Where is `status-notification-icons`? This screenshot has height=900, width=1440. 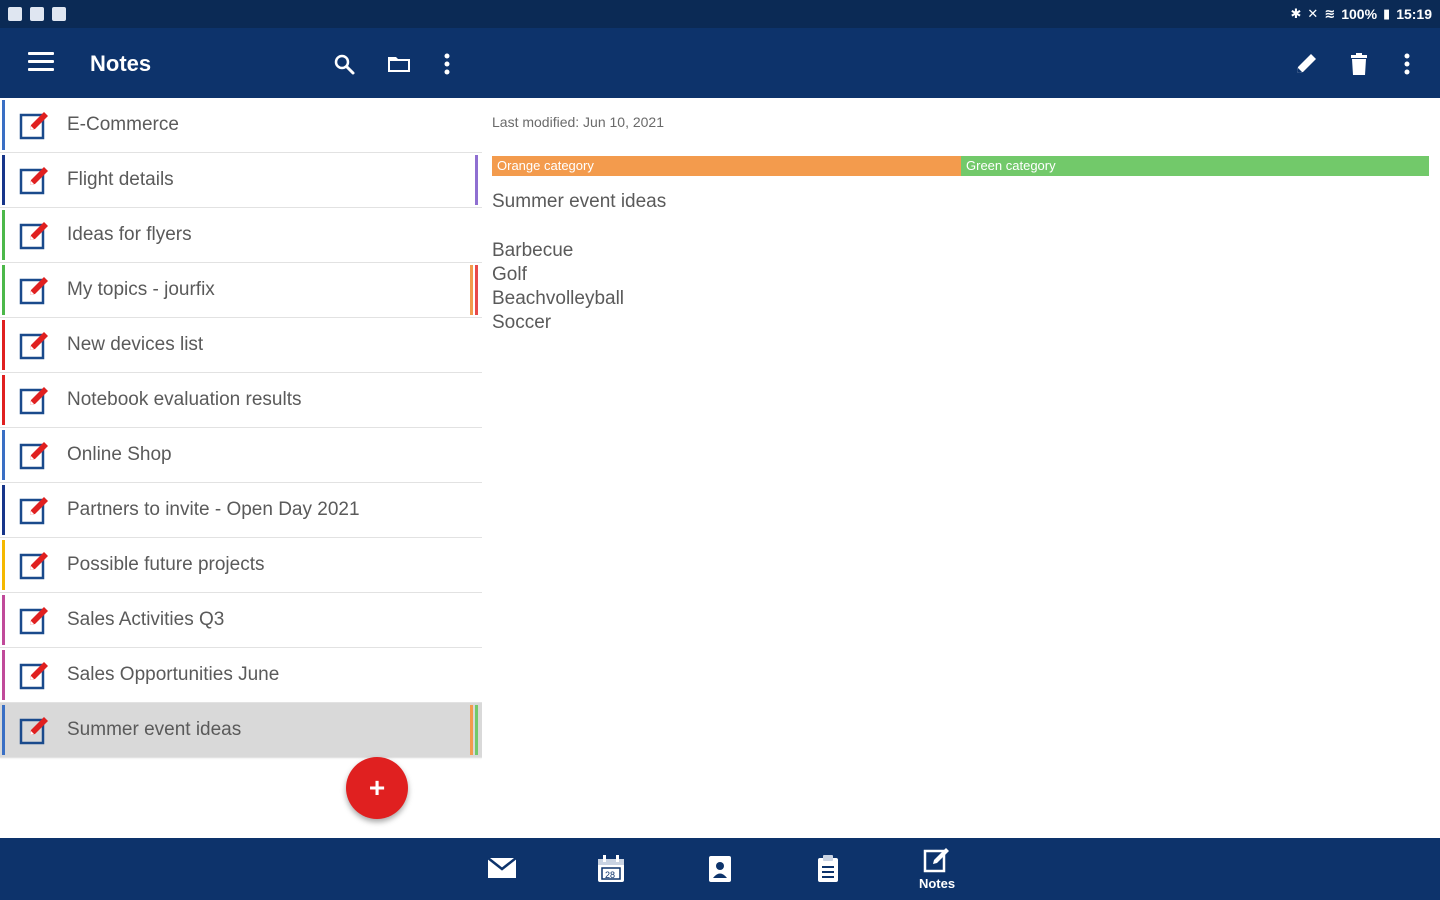
status-notification-icons is located at coordinates (37, 14).